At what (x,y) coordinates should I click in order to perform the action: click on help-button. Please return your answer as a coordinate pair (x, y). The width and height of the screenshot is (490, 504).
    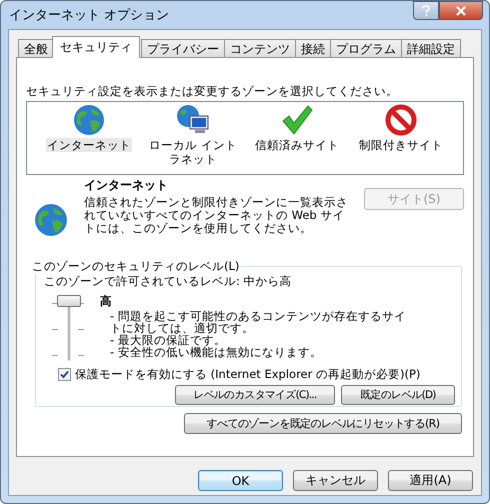
    Looking at the image, I should click on (426, 10).